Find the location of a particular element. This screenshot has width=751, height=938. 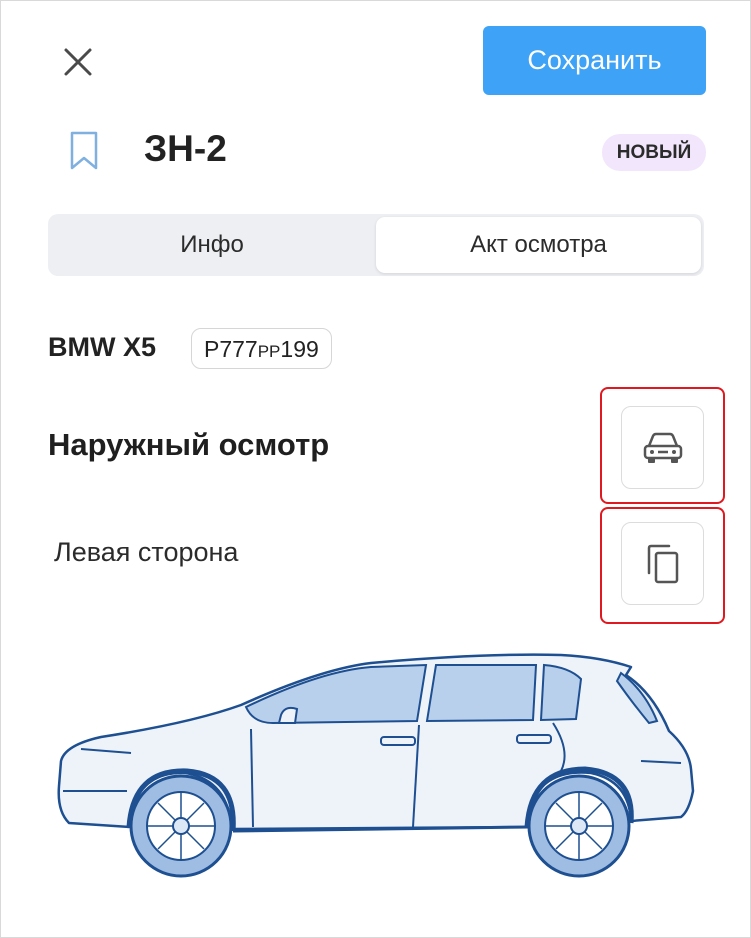

tab-info: Инфо is located at coordinates (212, 245).